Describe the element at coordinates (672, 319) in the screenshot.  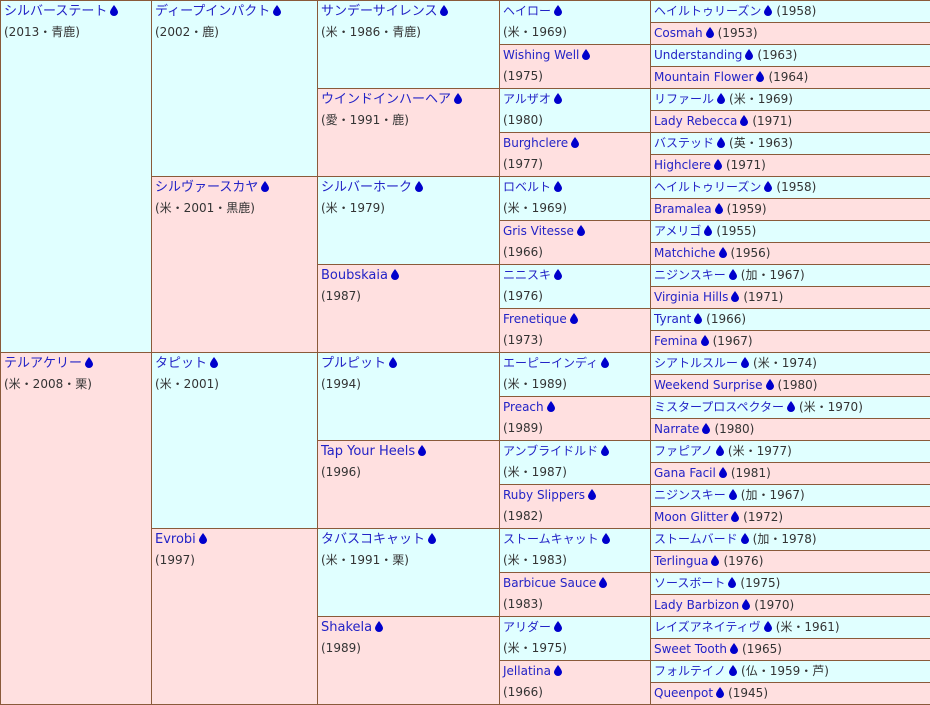
I see `horse-name-link: Tyrant` at that location.